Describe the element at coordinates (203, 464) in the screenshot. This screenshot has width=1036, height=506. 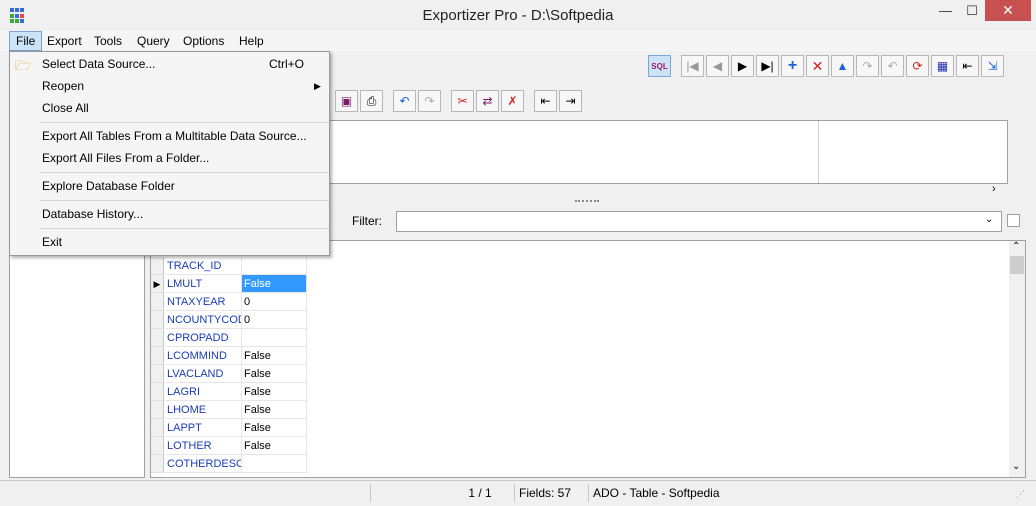
I see `field-name-cell: COTHERDESC` at that location.